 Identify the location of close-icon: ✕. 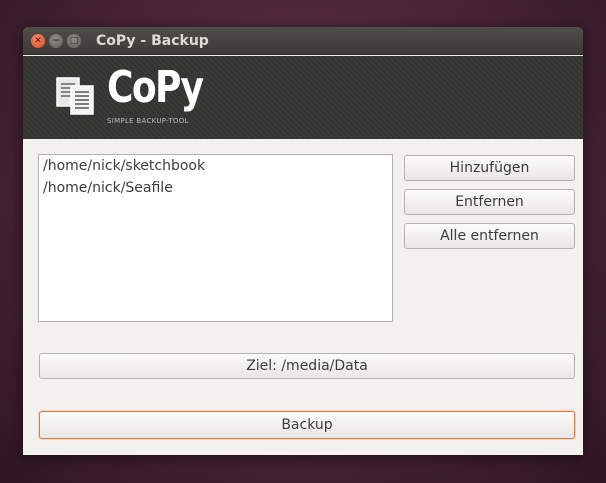
(38, 41).